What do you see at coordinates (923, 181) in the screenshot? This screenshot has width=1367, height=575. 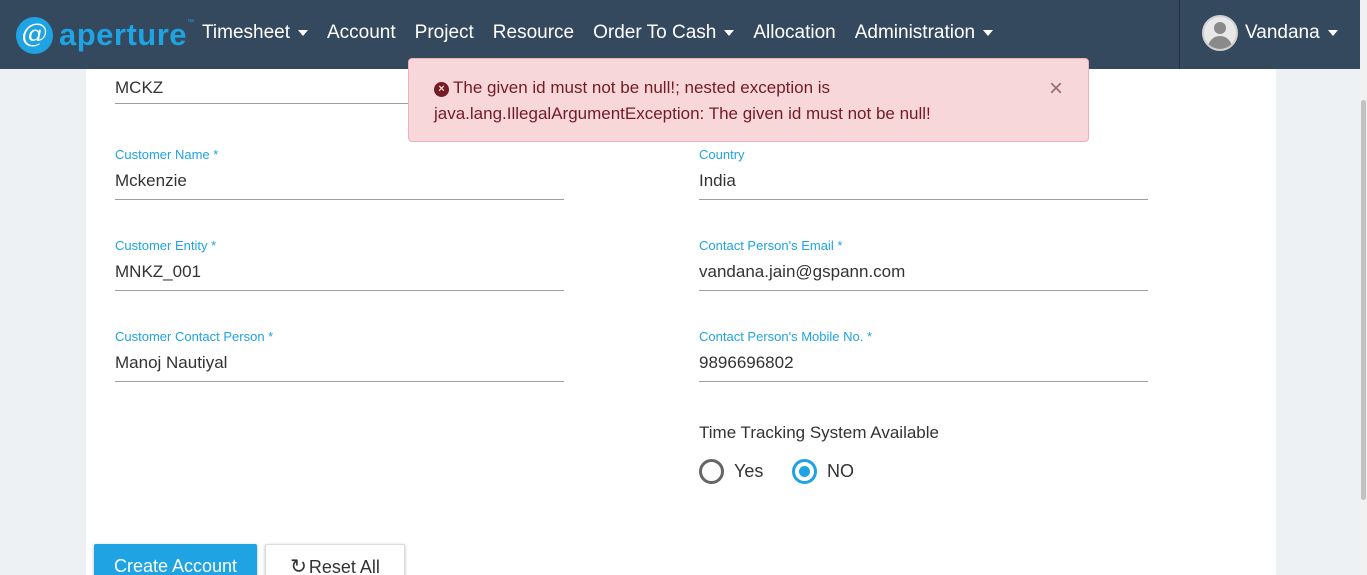 I see `country-input: India` at bounding box center [923, 181].